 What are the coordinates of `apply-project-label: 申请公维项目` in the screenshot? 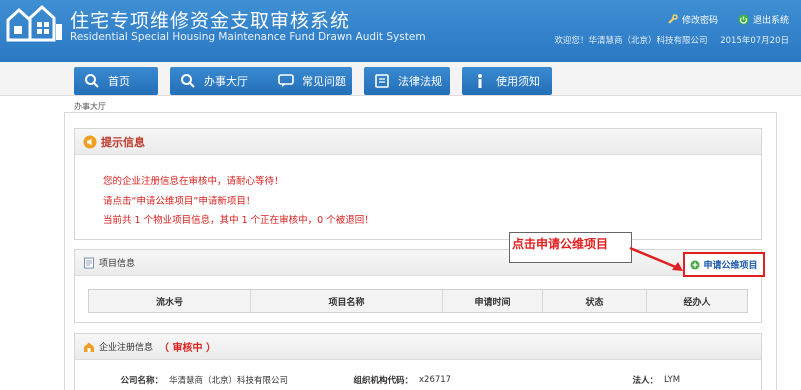 It's located at (730, 266).